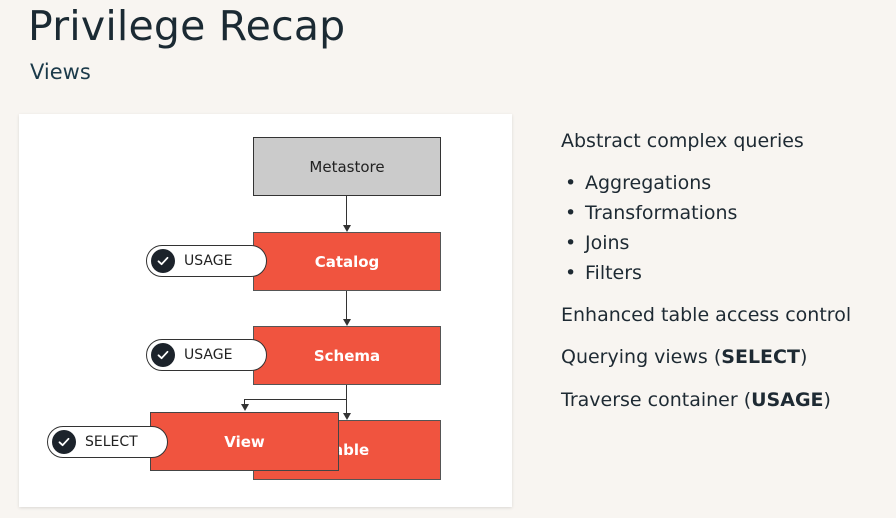 The width and height of the screenshot is (896, 518). What do you see at coordinates (597, 243) in the screenshot?
I see `bullet-item: • Joins` at bounding box center [597, 243].